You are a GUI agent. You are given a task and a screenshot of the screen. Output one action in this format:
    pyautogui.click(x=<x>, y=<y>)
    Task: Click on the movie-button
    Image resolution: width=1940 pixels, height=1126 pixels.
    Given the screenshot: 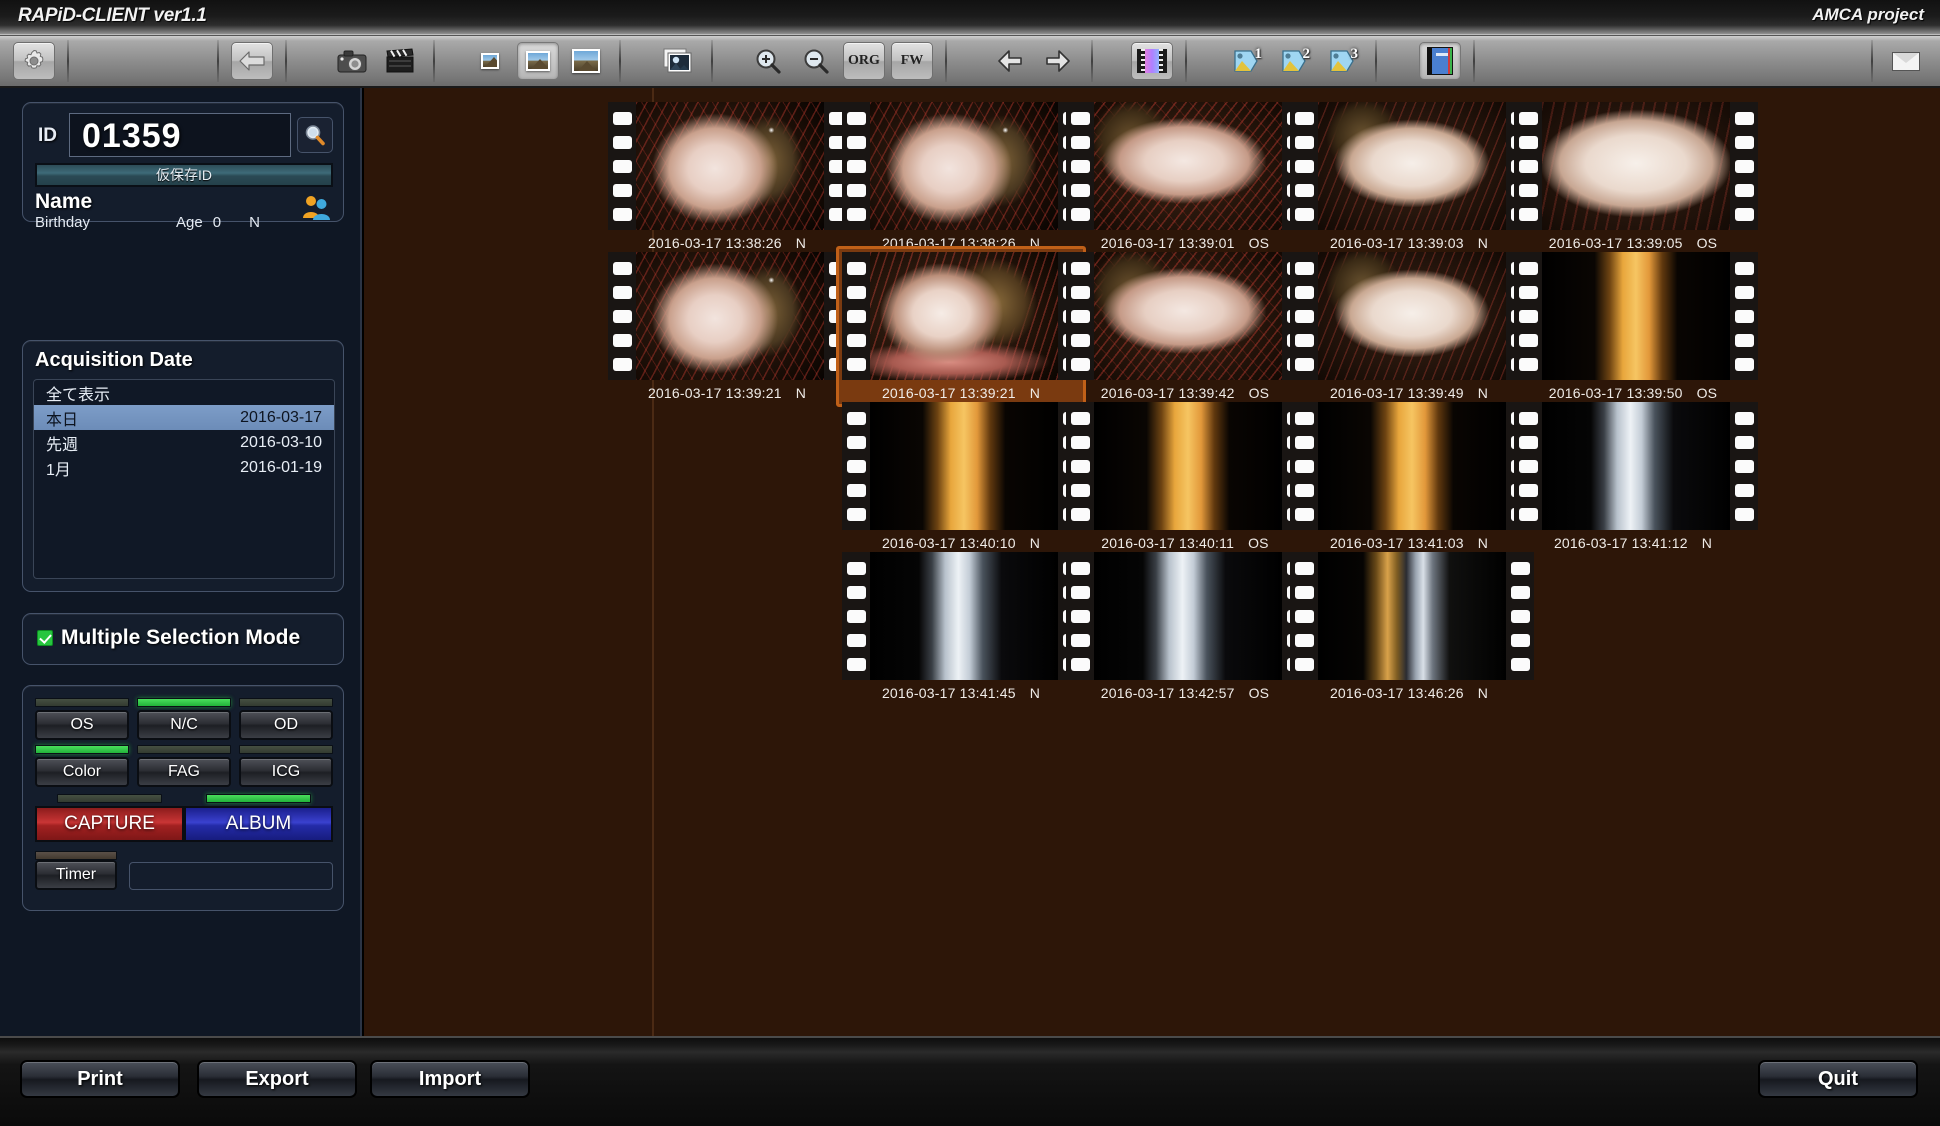 What is the action you would take?
    pyautogui.click(x=400, y=61)
    